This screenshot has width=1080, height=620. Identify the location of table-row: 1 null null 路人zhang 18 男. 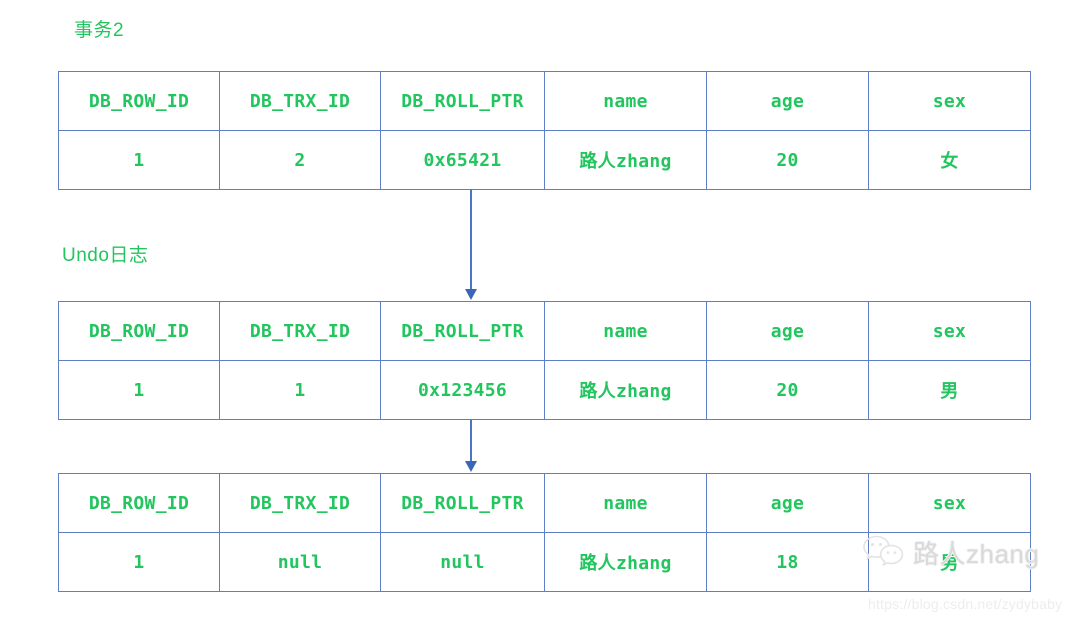
(544, 562).